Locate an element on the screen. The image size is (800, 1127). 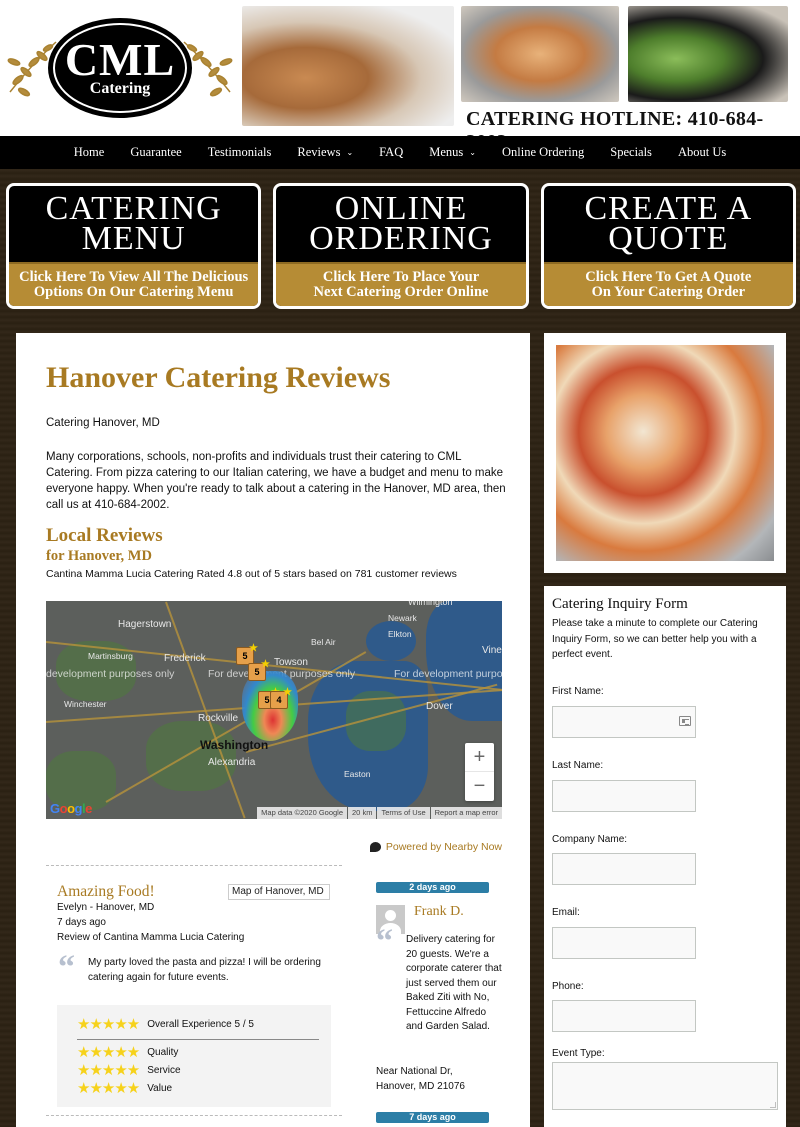
cta-title: CREATE A QUOTE is located at coordinates (668, 224).